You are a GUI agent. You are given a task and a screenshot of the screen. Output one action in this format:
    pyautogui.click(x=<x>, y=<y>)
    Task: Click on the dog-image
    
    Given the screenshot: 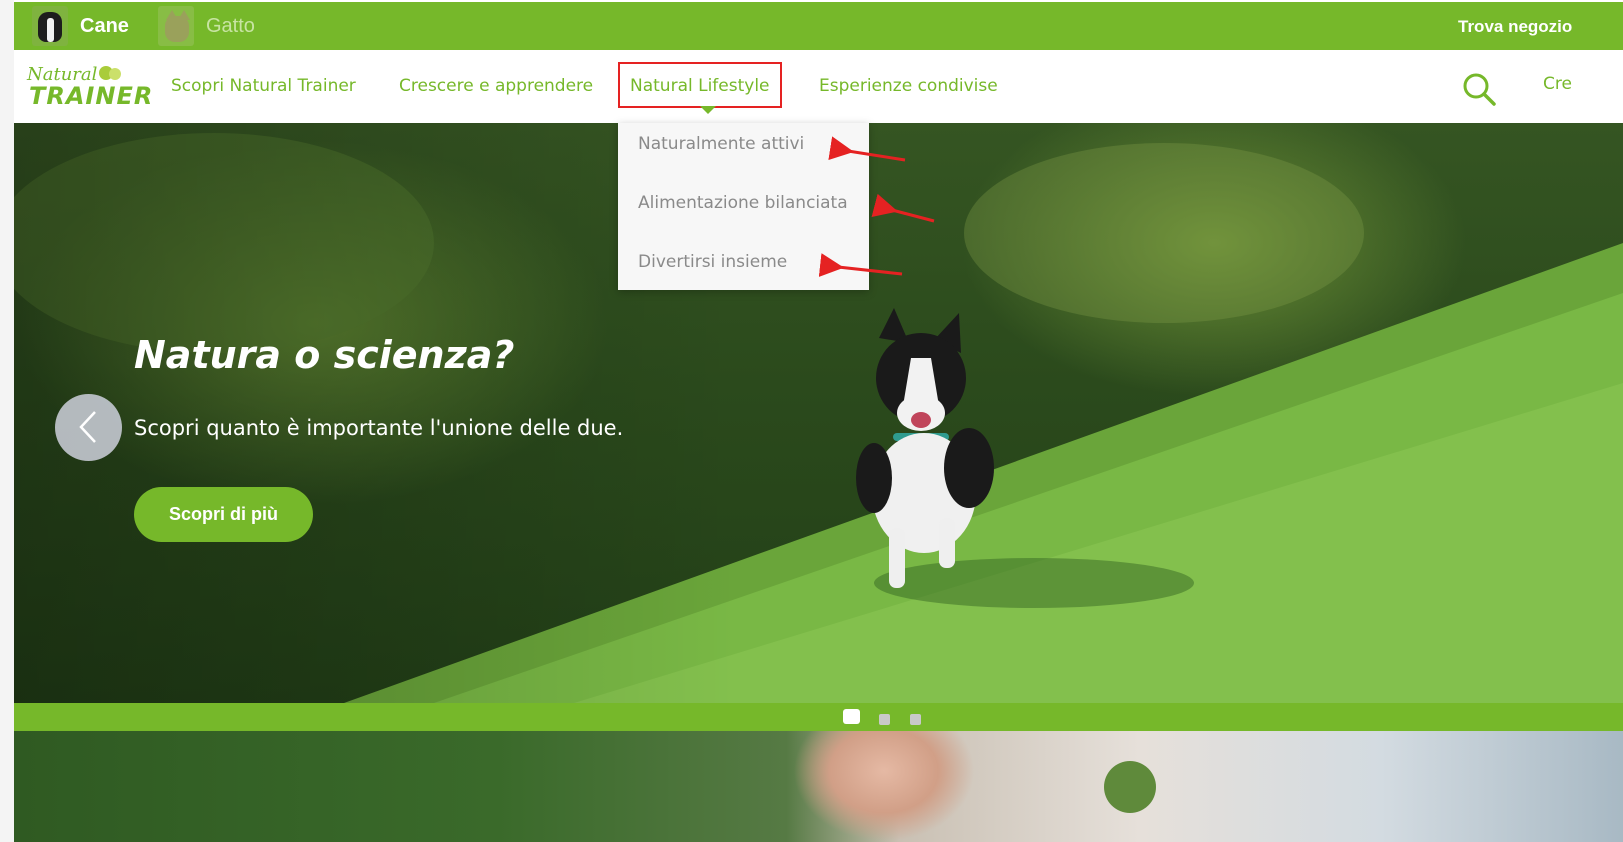 What is the action you would take?
    pyautogui.click(x=925, y=448)
    